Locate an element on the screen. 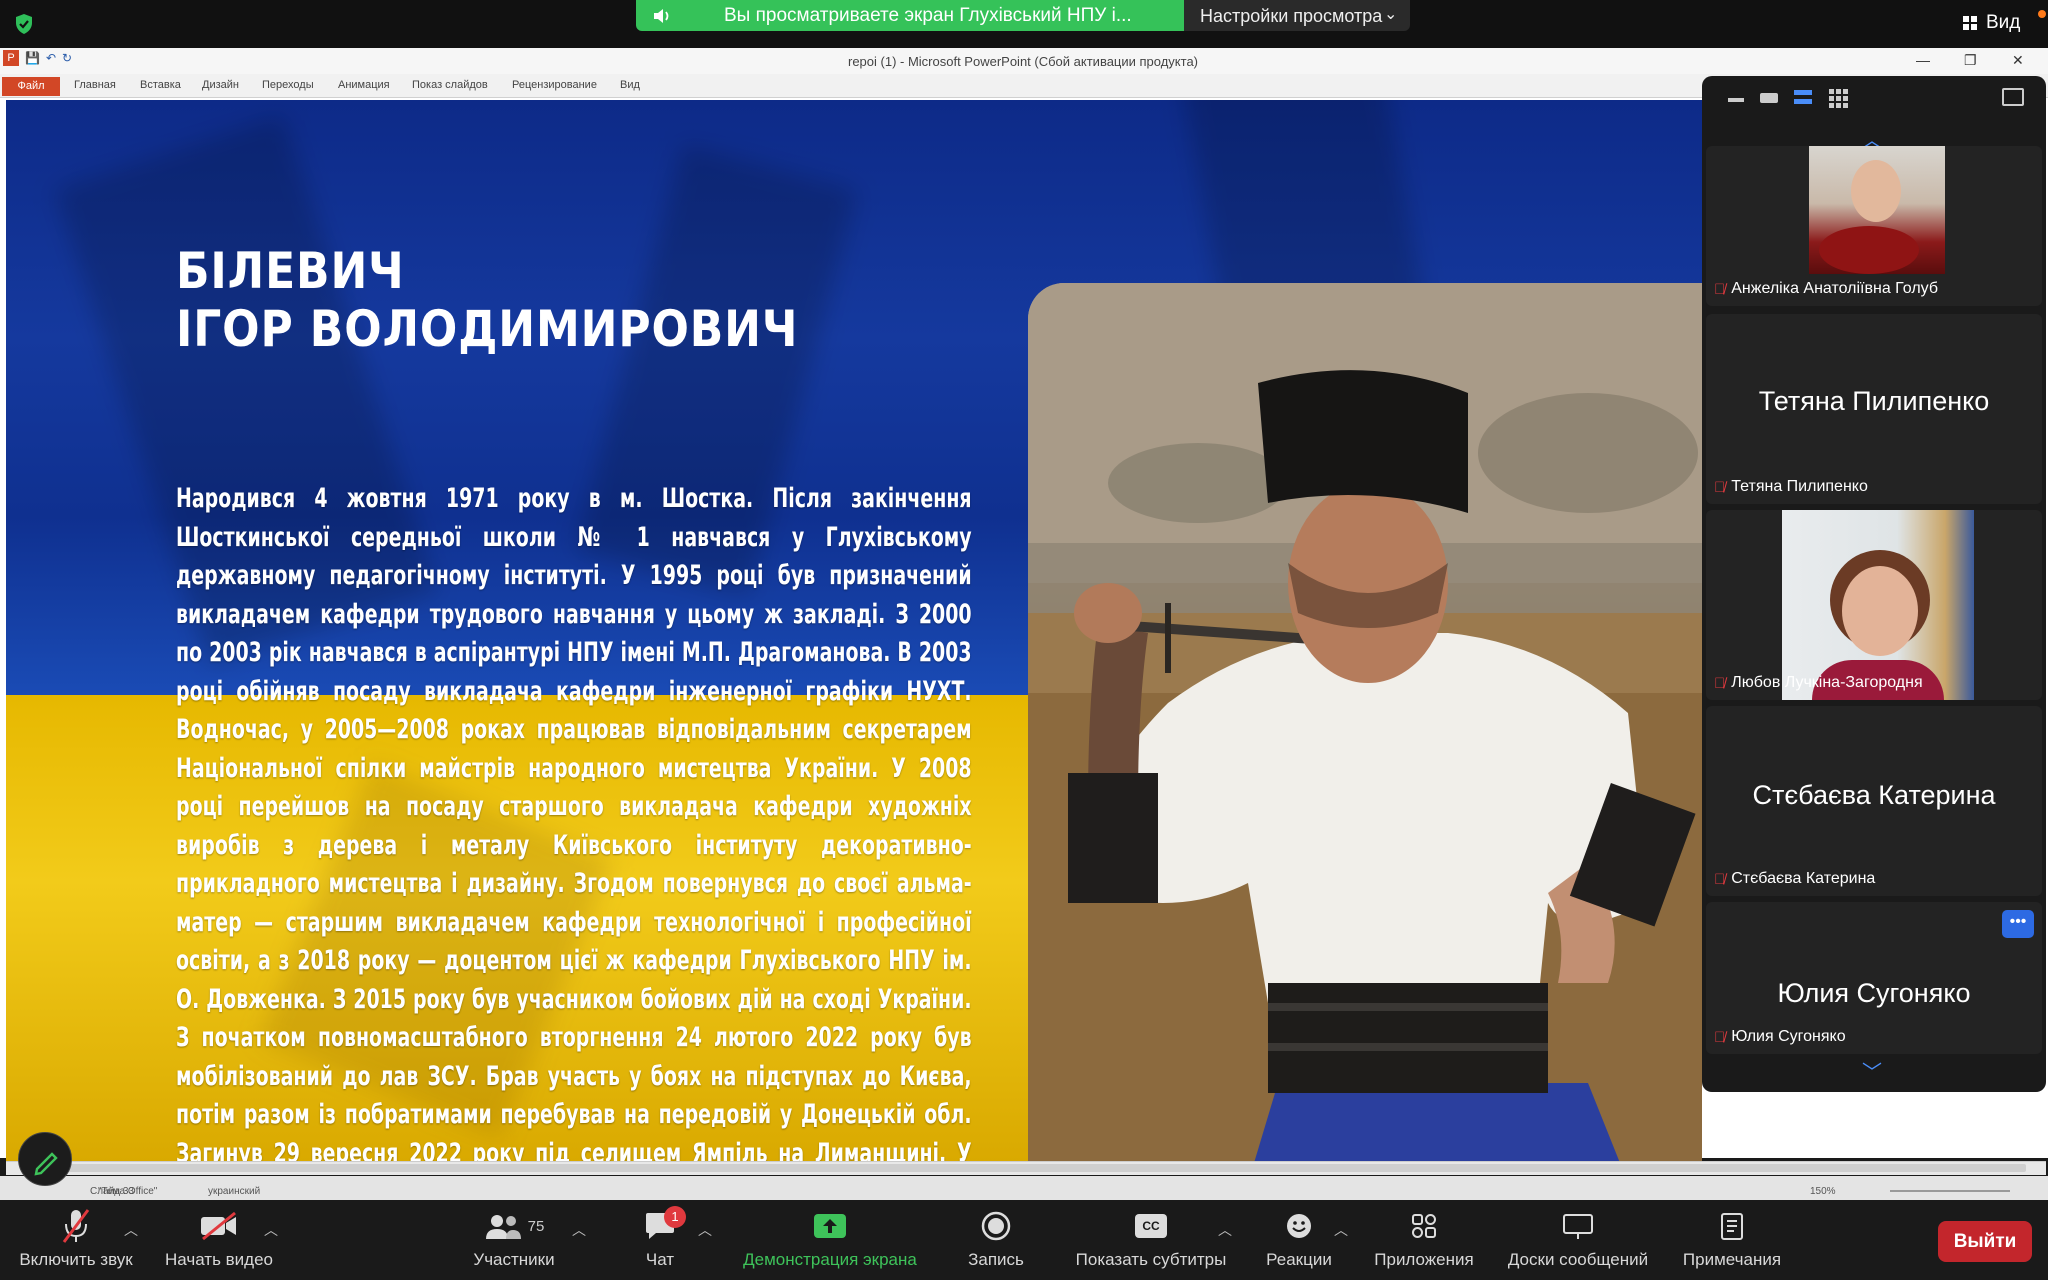 Image resolution: width=2048 pixels, height=1280 pixels. unmute-button: Включить звук is located at coordinates (76, 1238).